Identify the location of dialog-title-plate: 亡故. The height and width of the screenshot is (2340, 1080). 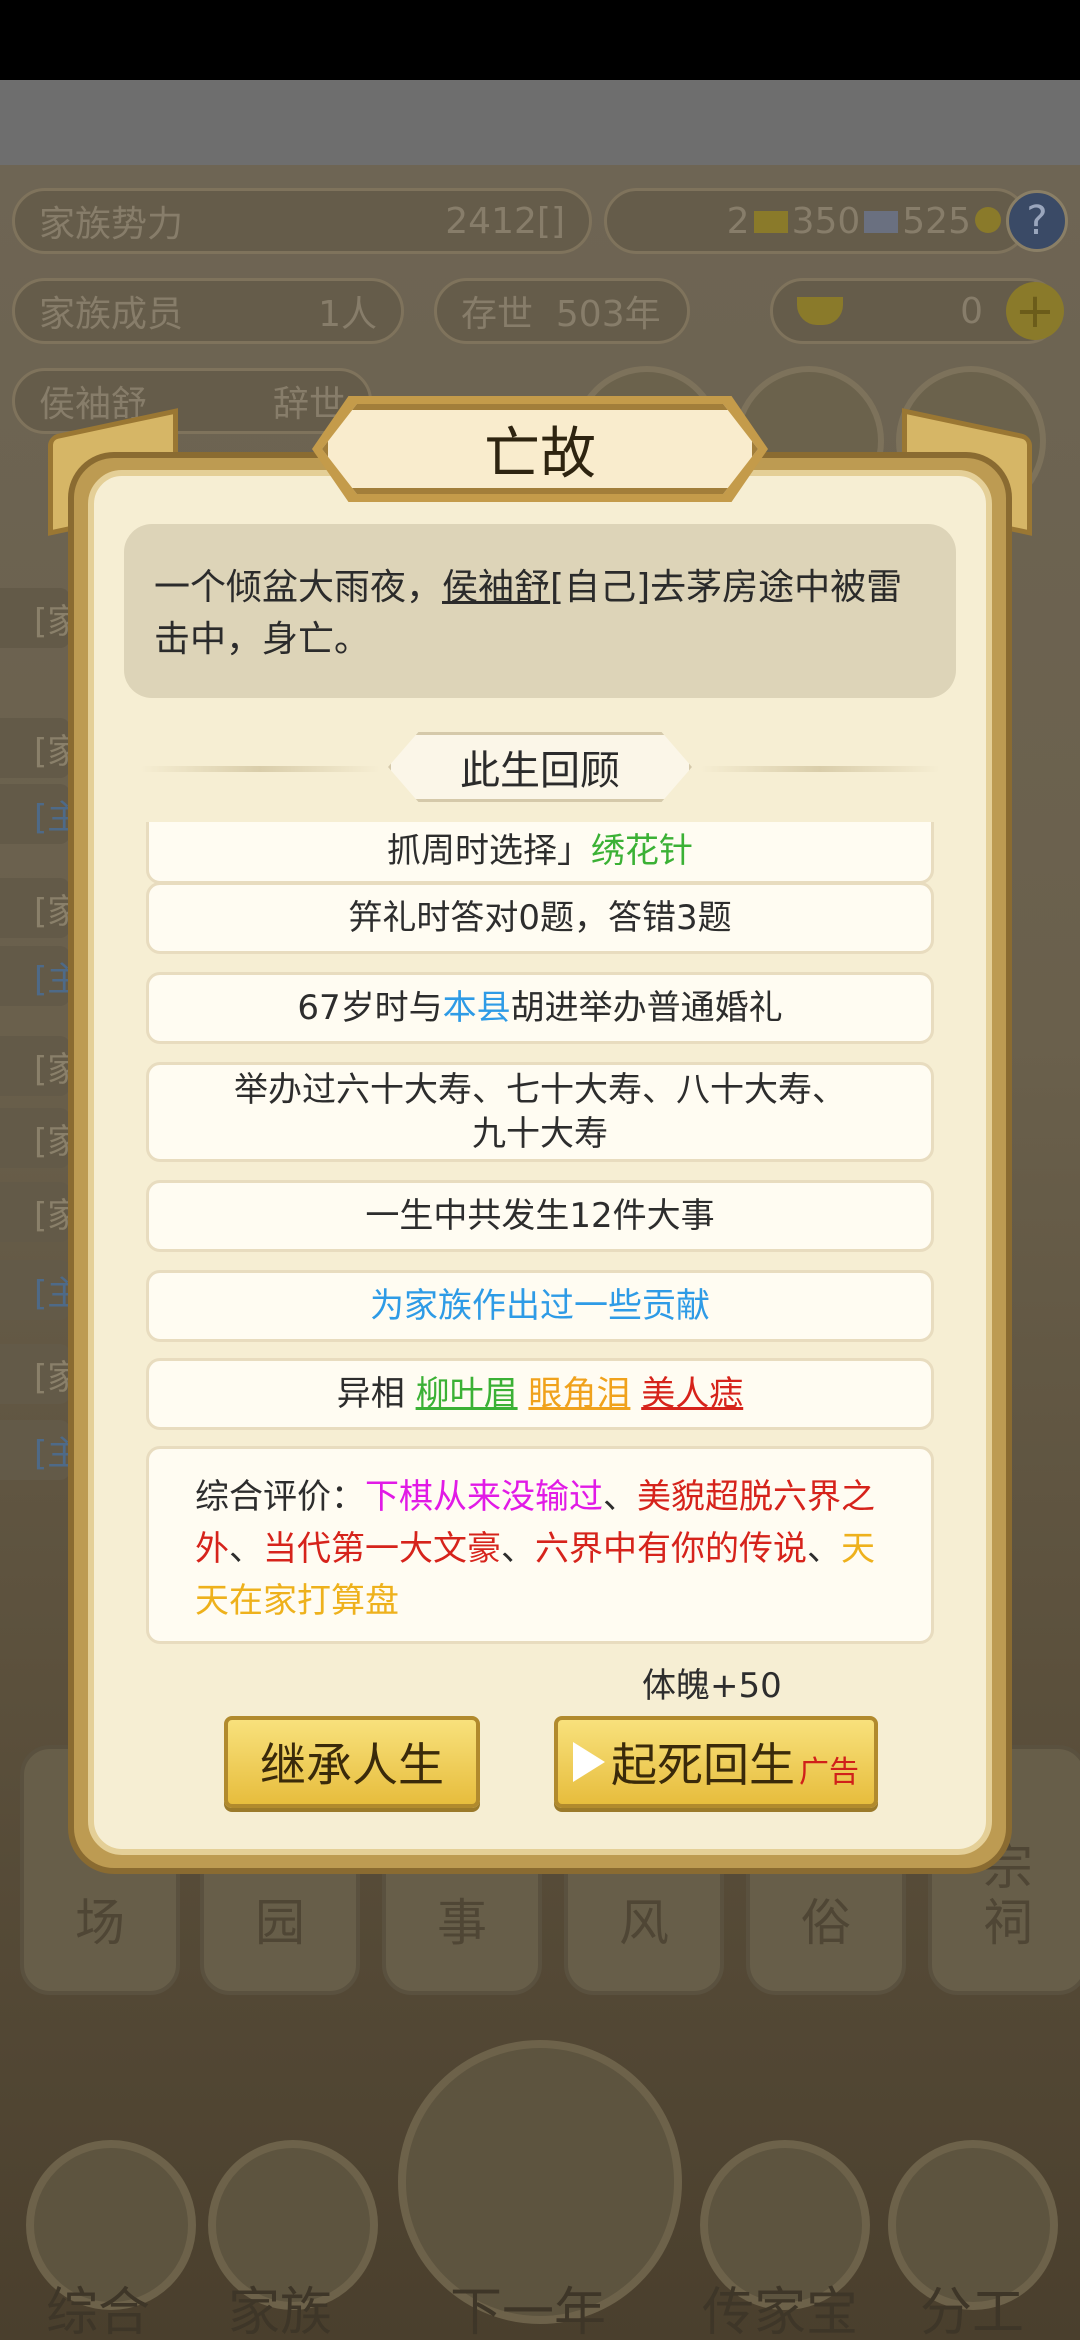
(540, 449).